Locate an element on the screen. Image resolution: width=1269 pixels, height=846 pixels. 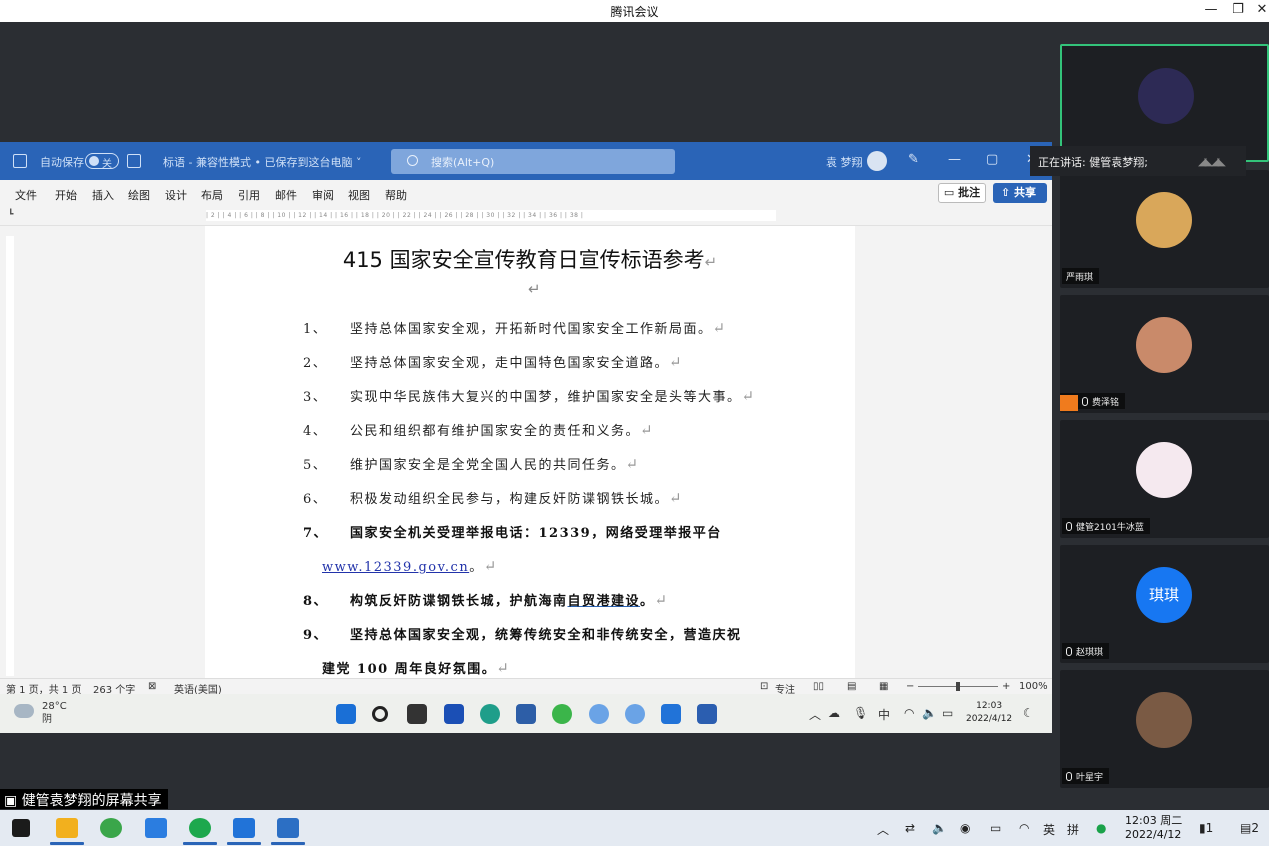
web-layout-icon: ▦ is located at coordinates (883, 686).